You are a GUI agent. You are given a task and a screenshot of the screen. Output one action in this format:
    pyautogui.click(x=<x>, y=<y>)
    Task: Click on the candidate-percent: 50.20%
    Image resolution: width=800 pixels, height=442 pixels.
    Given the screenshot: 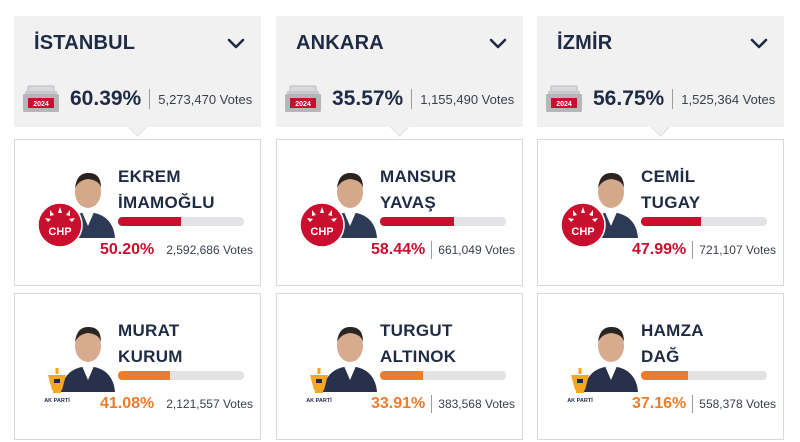 What is the action you would take?
    pyautogui.click(x=127, y=249)
    